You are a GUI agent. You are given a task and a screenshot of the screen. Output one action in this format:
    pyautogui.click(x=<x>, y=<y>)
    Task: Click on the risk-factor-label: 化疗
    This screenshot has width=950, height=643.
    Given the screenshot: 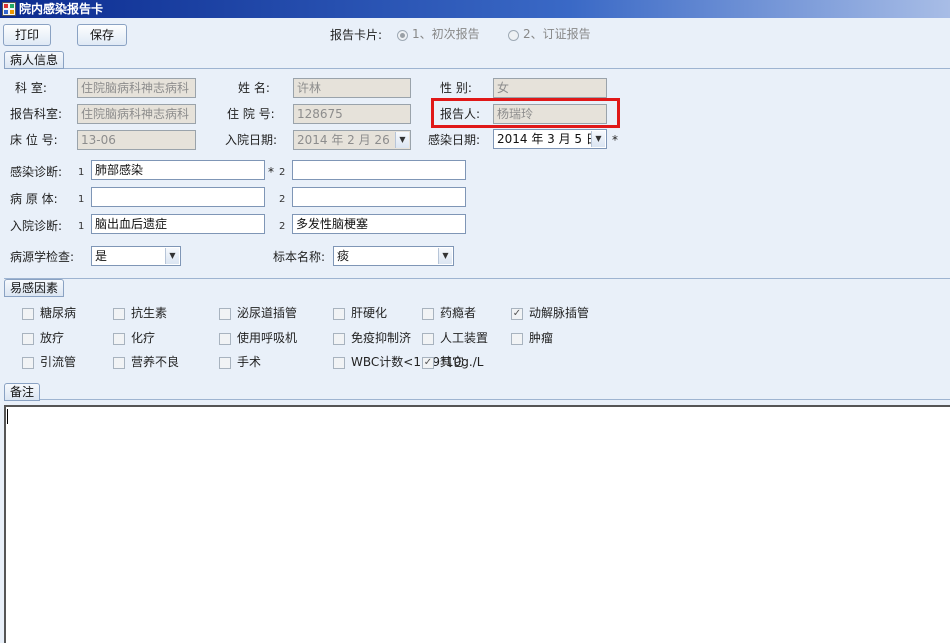 What is the action you would take?
    pyautogui.click(x=143, y=338)
    